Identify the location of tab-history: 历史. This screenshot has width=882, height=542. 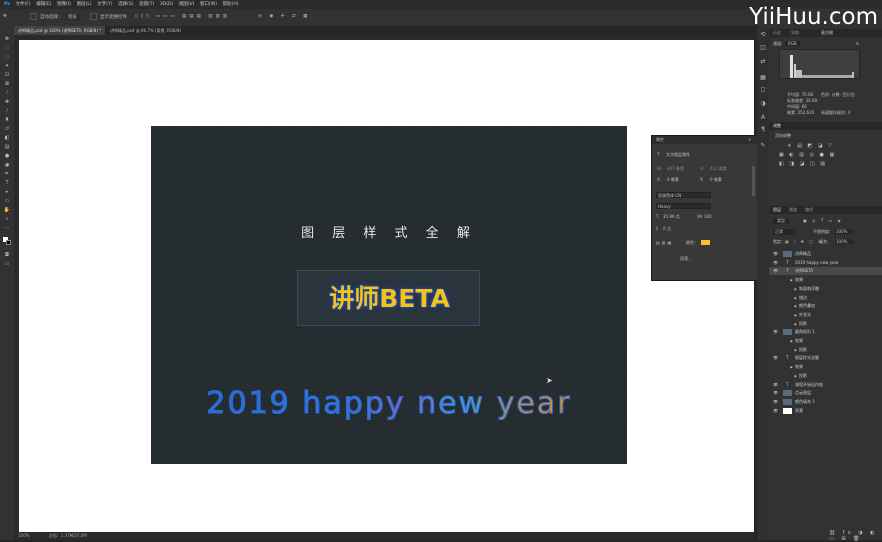
(777, 33).